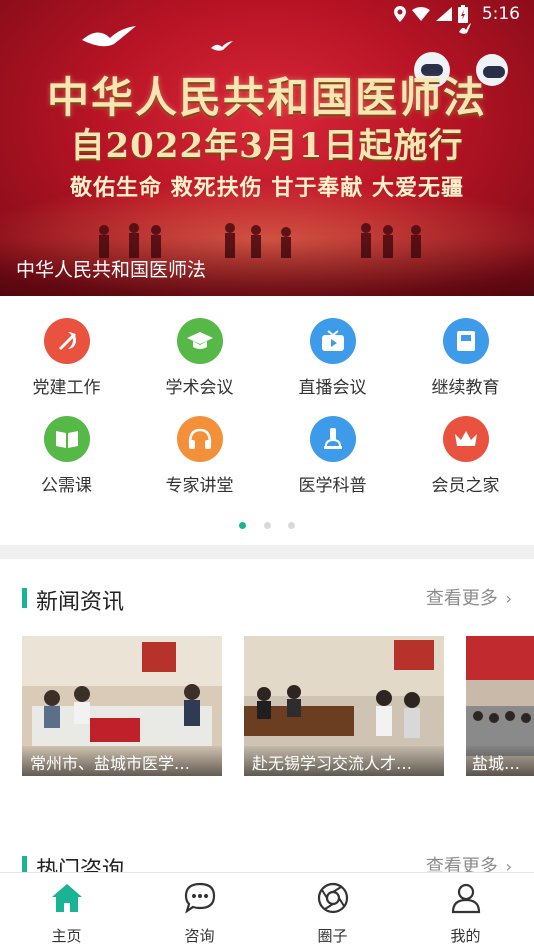 This screenshot has height=948, width=534. I want to click on user-icon, so click(465, 898).